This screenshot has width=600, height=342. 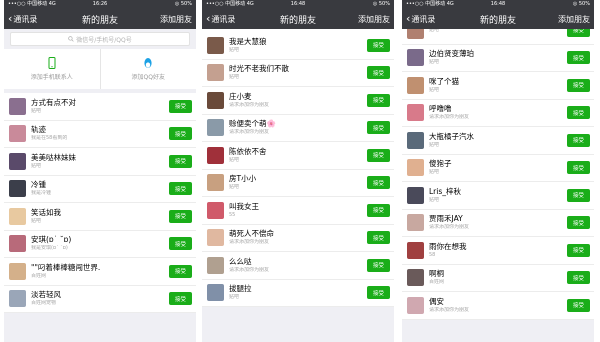 I want to click on list-item: 轨迹 我是在58看到的 接受, so click(x=100, y=134).